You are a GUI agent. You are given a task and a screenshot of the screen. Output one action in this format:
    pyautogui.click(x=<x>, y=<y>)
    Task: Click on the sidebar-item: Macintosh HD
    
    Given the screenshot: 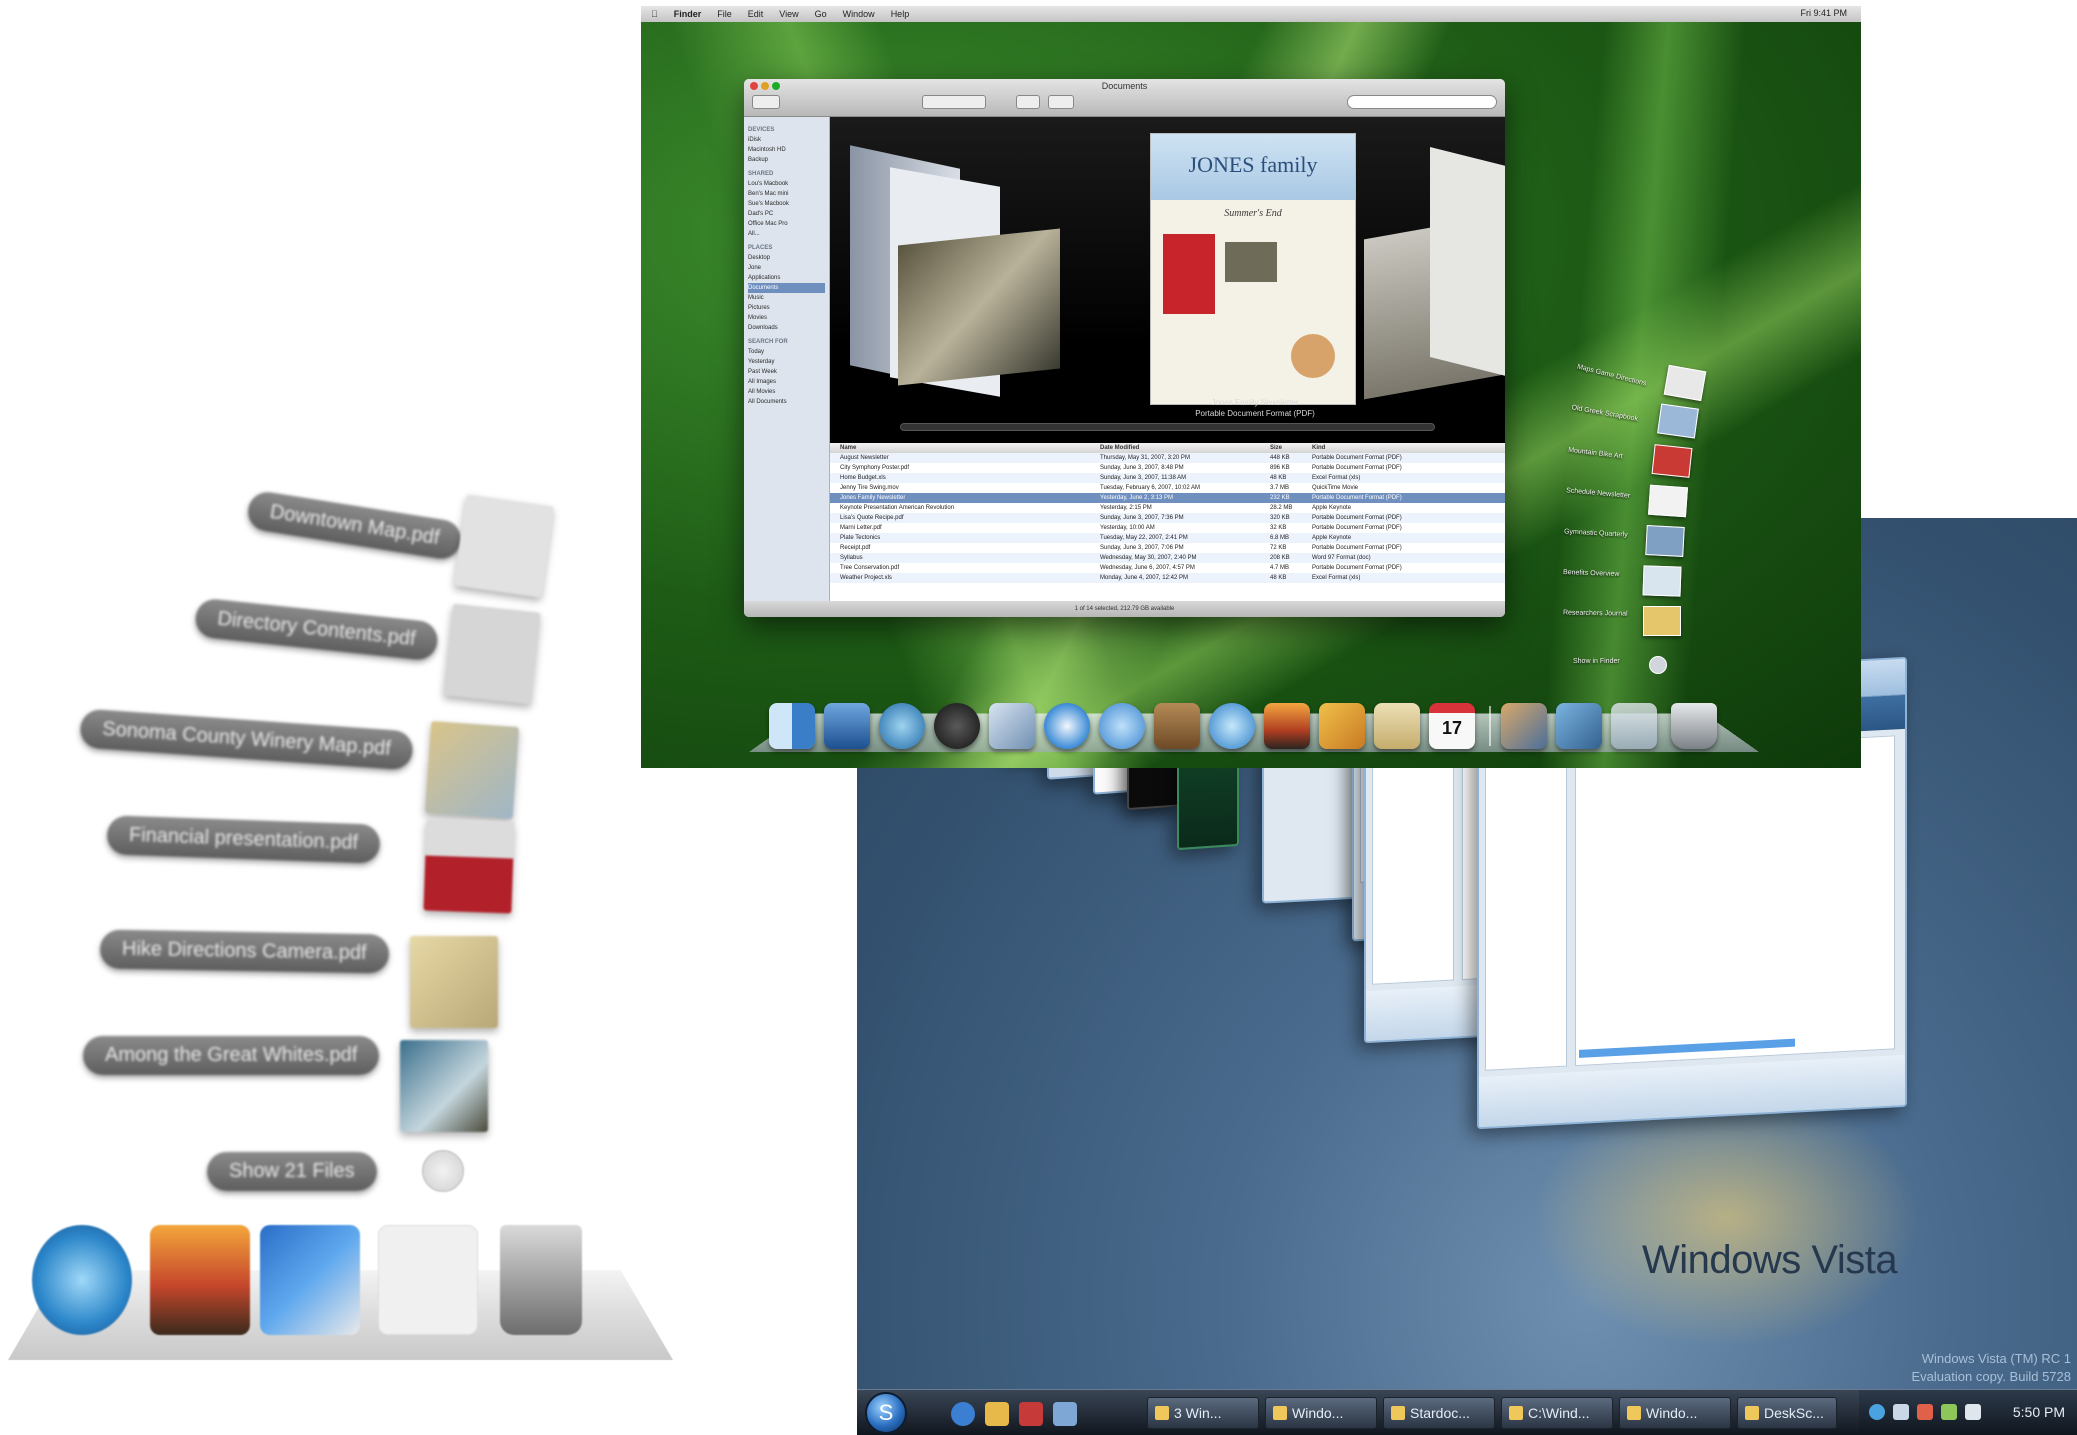 What is the action you would take?
    pyautogui.click(x=786, y=150)
    